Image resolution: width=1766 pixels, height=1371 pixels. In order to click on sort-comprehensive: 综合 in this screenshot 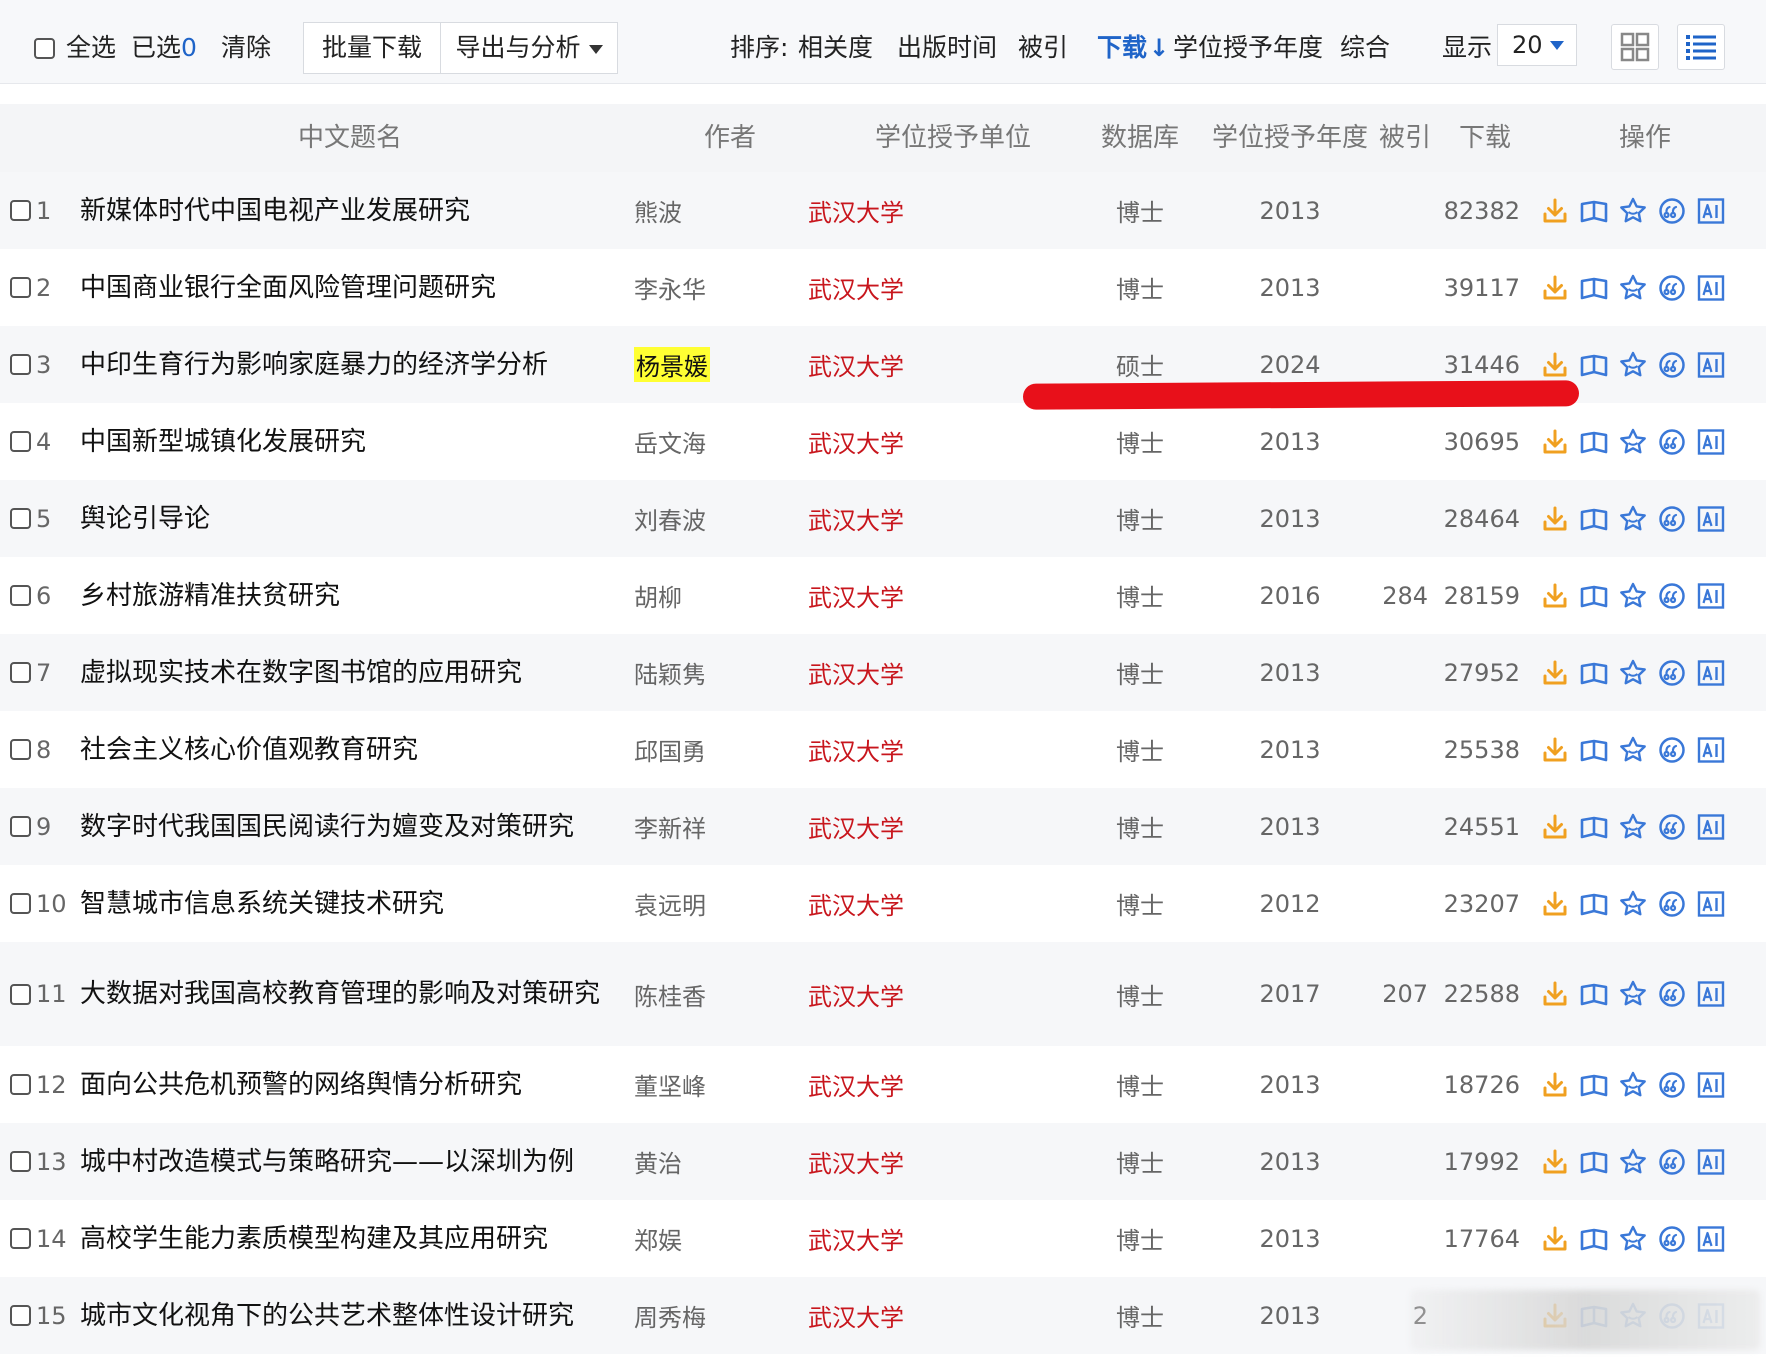, I will do `click(1365, 42)`.